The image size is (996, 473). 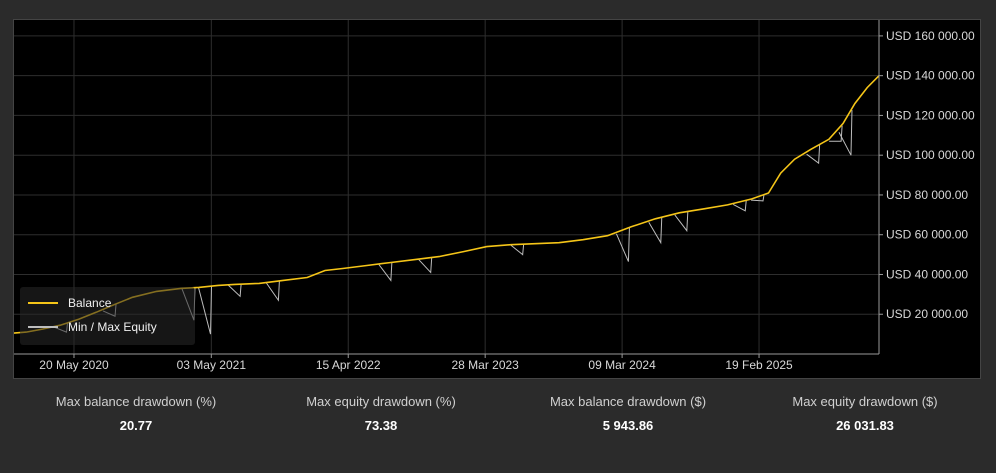 I want to click on y-tick-label: USD 140 000.00, so click(x=930, y=76).